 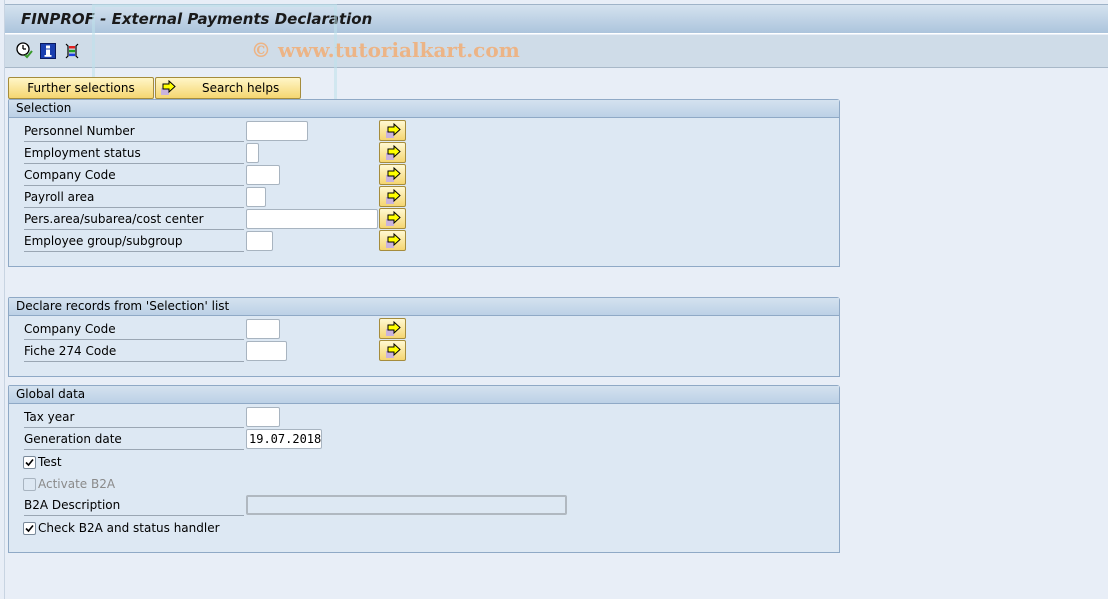 I want to click on window-frame-left, so click(x=2, y=299).